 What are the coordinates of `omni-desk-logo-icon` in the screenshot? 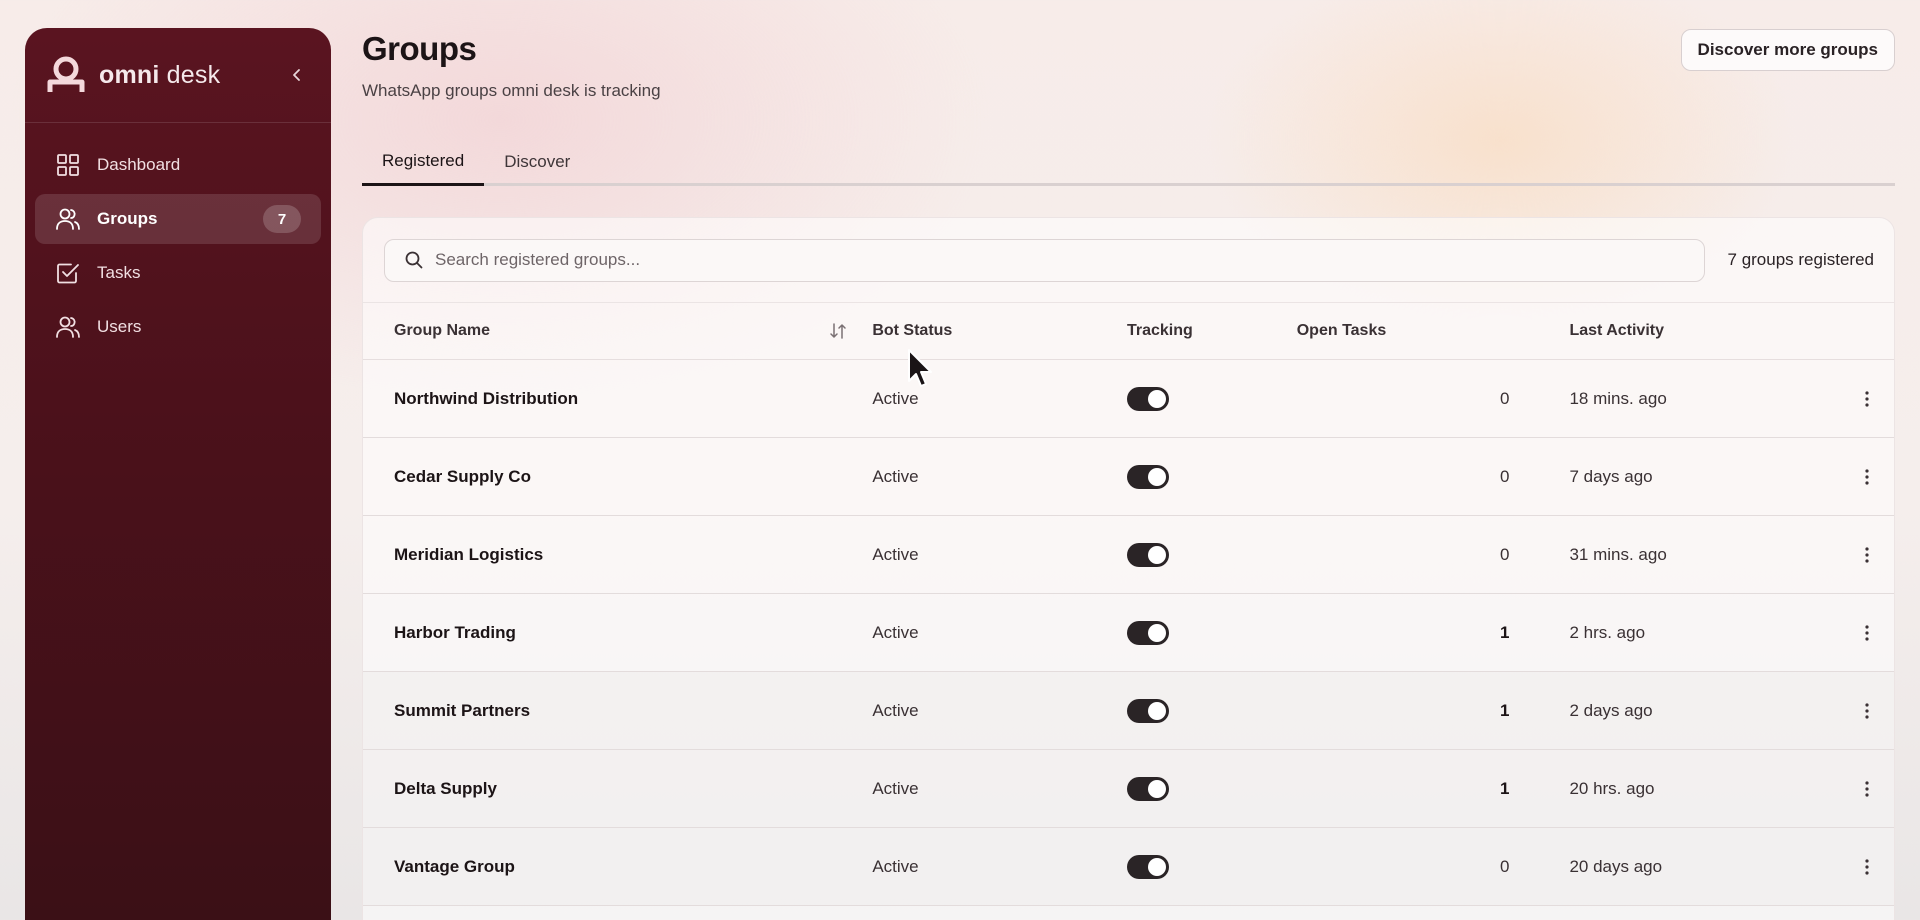 It's located at (66, 74).